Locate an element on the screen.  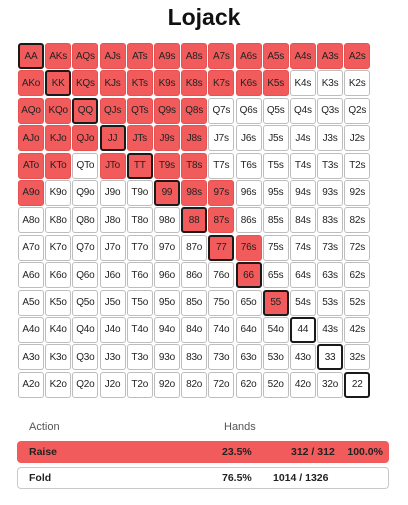
hand-cell-k5o: K5o is located at coordinates (58, 302).